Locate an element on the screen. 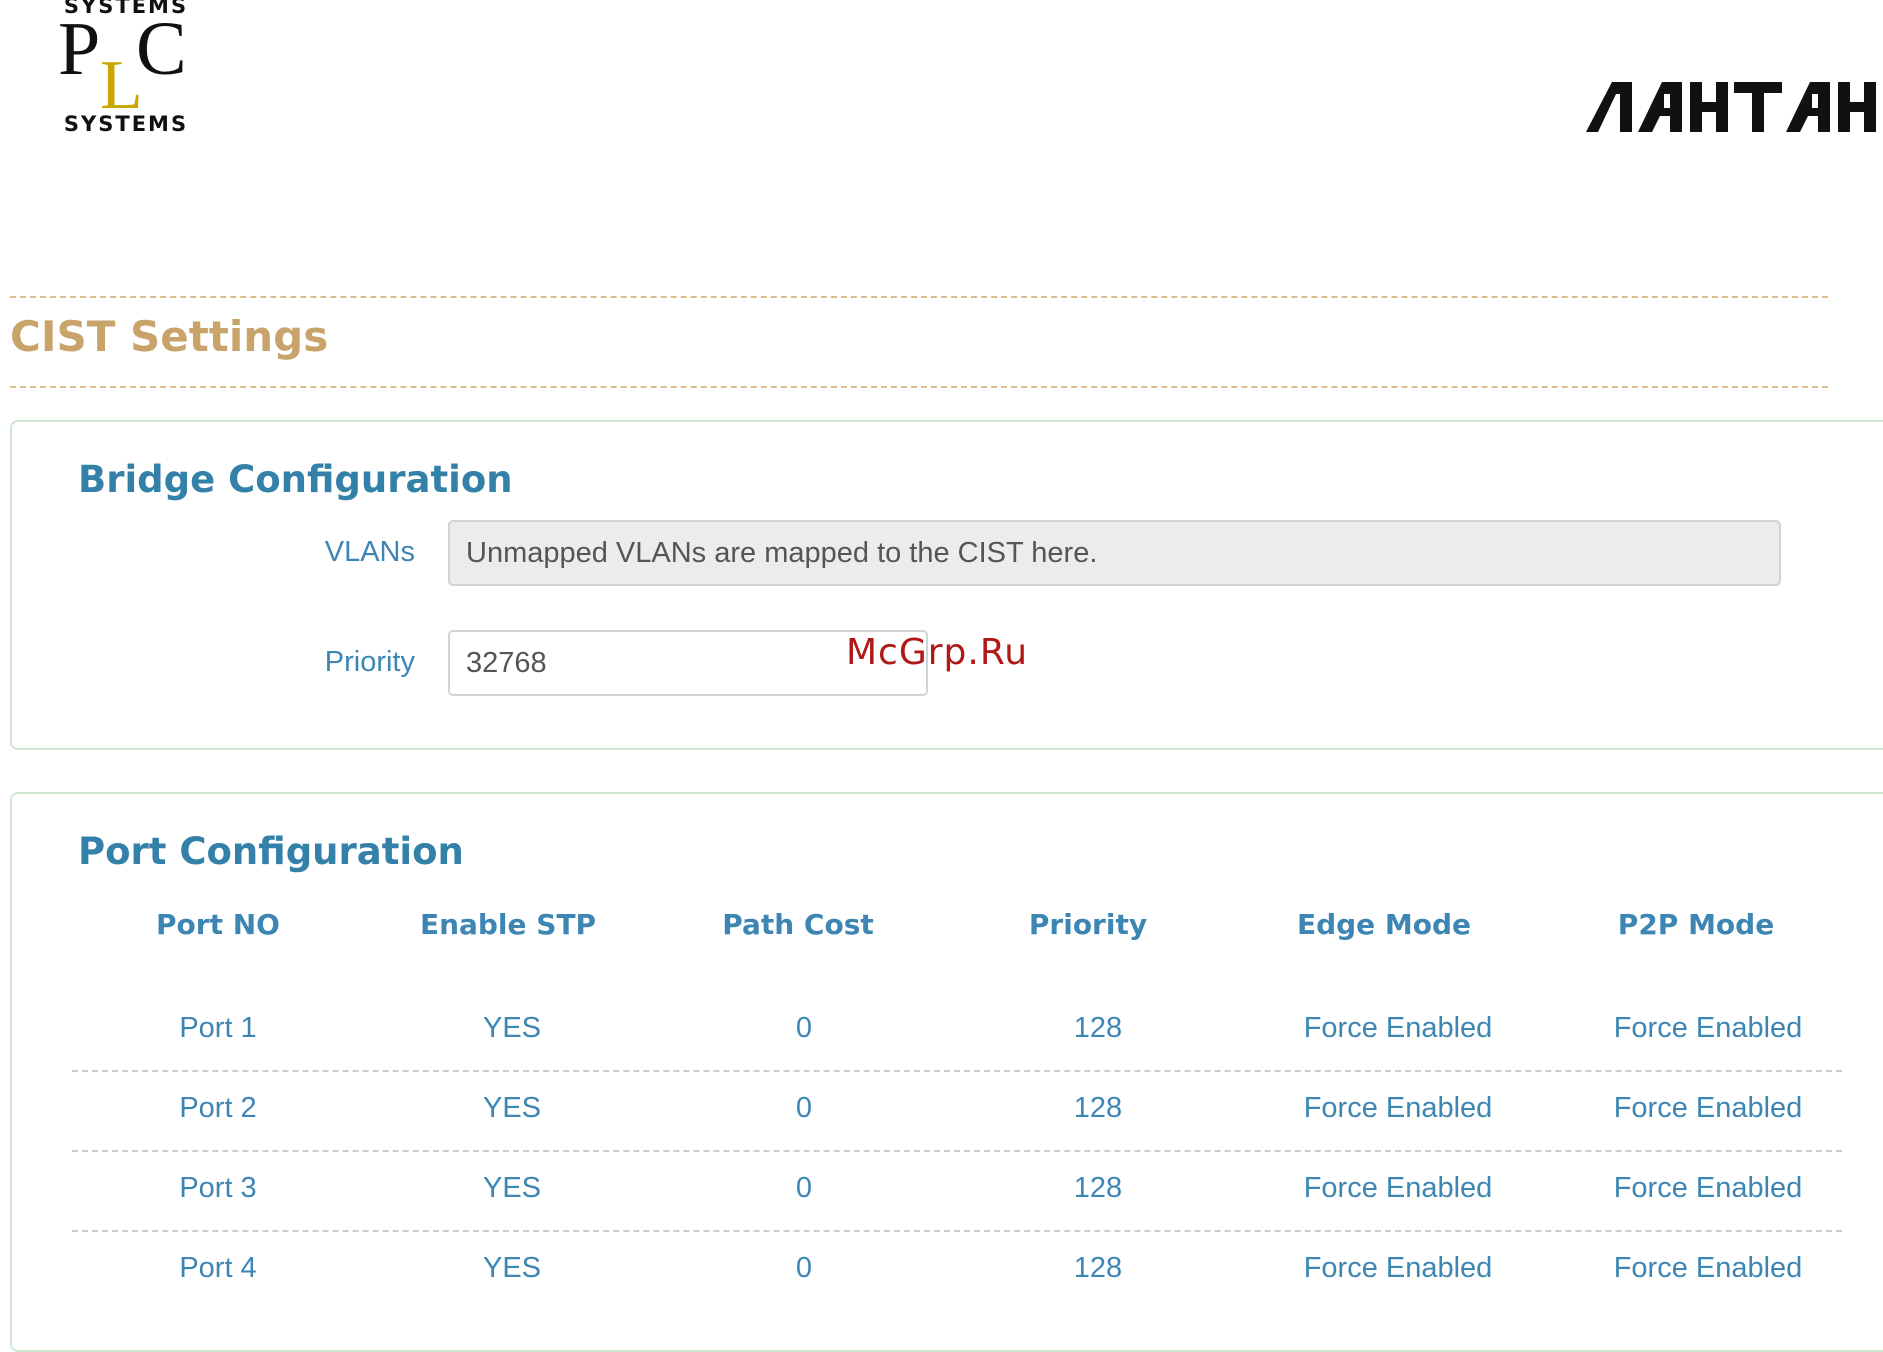 The height and width of the screenshot is (1352, 1883). plc-letters-mark: P L C is located at coordinates (122, 64).